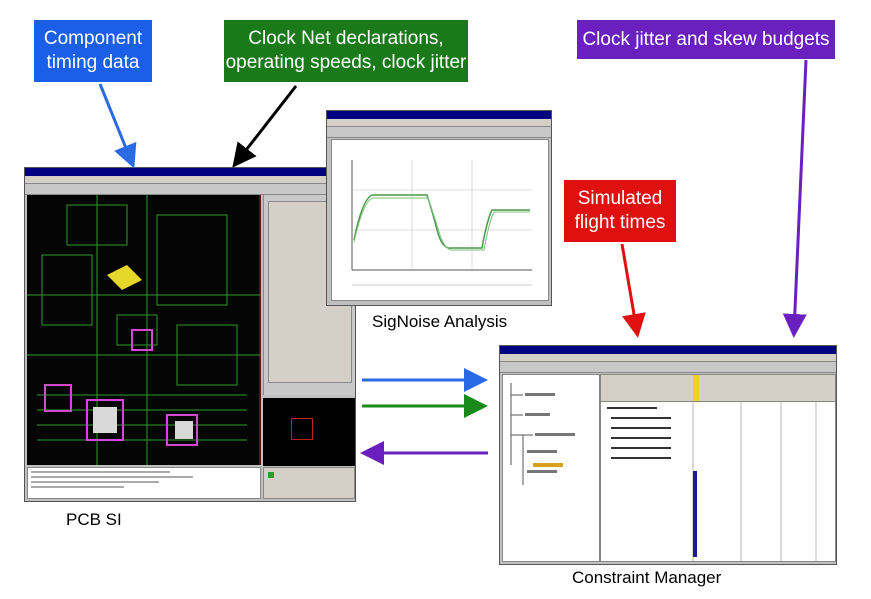 This screenshot has height=599, width=871. I want to click on arrow-clock-net, so click(265, 126).